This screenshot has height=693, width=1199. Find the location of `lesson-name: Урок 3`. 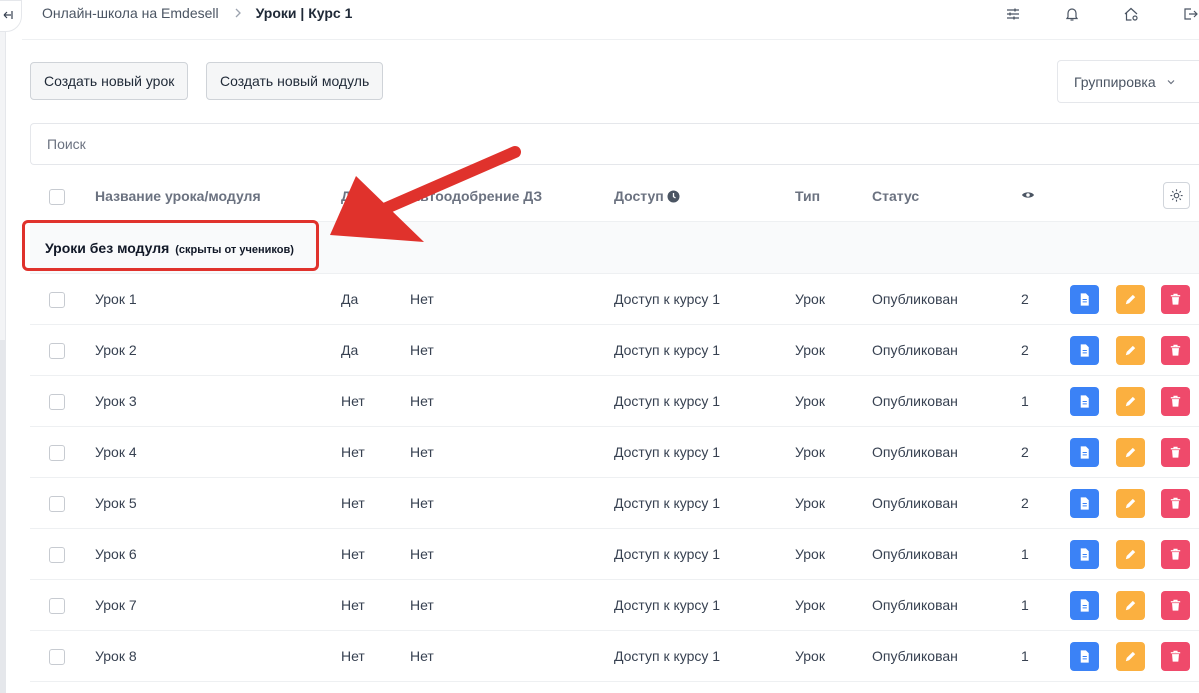

lesson-name: Урок 3 is located at coordinates (116, 401).